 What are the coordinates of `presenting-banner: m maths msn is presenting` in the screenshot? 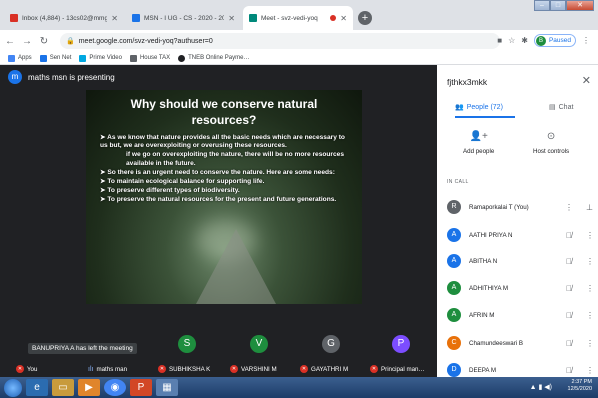 It's located at (61, 77).